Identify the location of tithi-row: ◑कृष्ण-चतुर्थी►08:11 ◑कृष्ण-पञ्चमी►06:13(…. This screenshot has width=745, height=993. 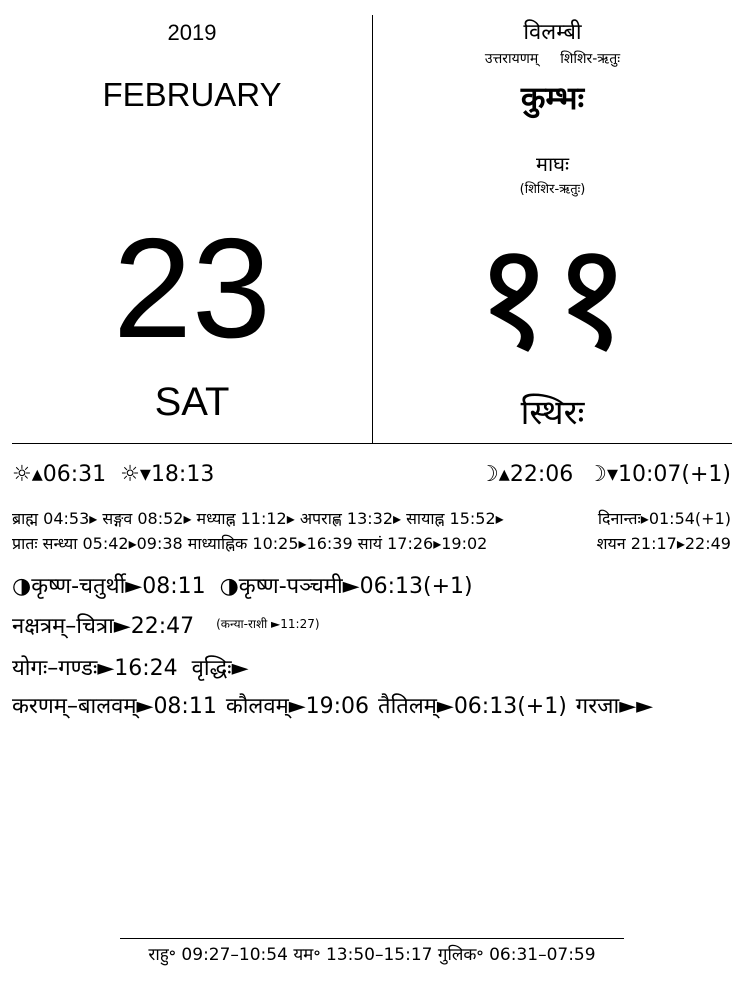
(242, 585).